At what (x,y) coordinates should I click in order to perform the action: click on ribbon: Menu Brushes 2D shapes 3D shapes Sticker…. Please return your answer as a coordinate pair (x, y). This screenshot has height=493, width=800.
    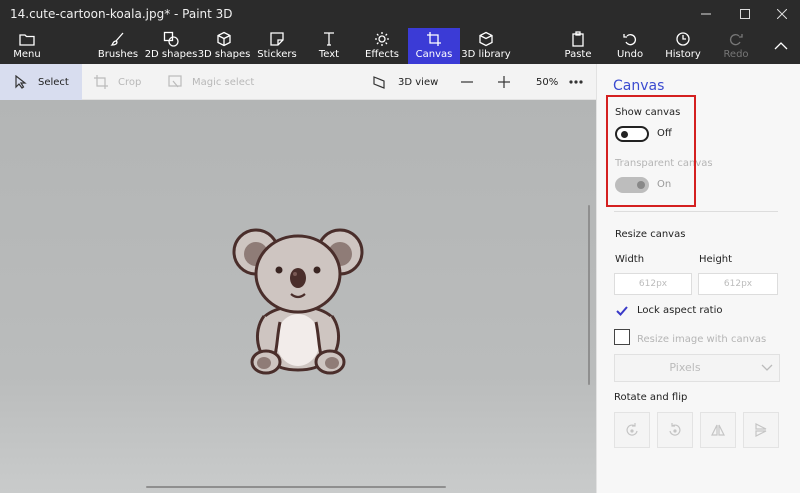
    Looking at the image, I should click on (400, 46).